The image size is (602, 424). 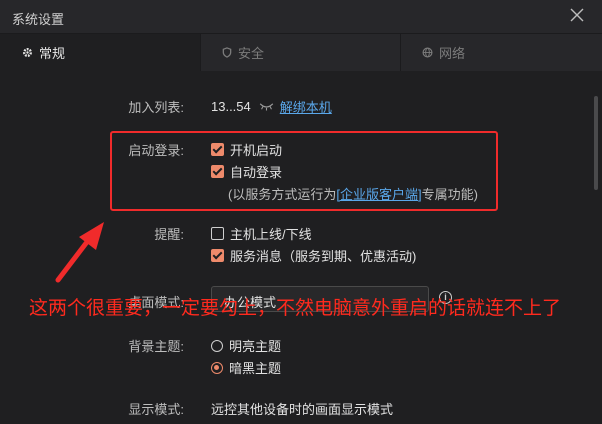 I want to click on display-mode-label: 显示模式:, so click(x=156, y=409).